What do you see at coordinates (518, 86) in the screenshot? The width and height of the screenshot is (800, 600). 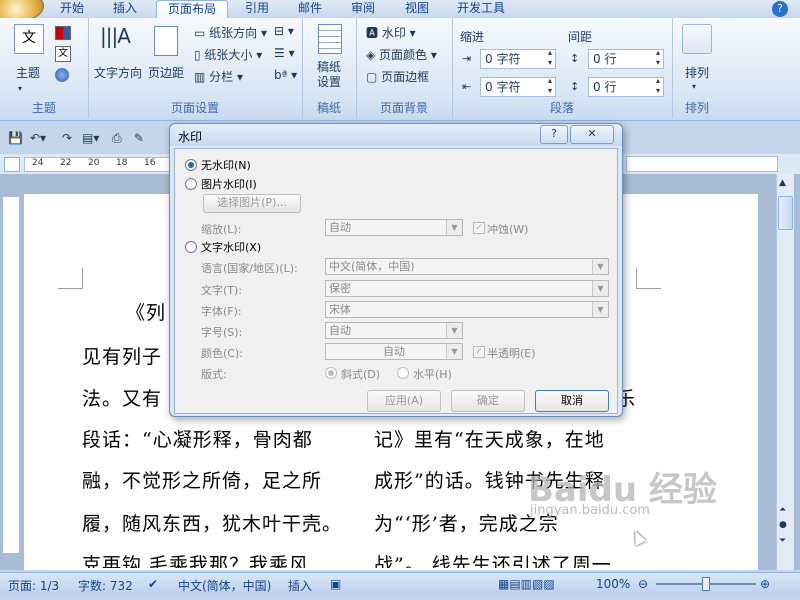 I see `indent-right-input: 0 字符` at bounding box center [518, 86].